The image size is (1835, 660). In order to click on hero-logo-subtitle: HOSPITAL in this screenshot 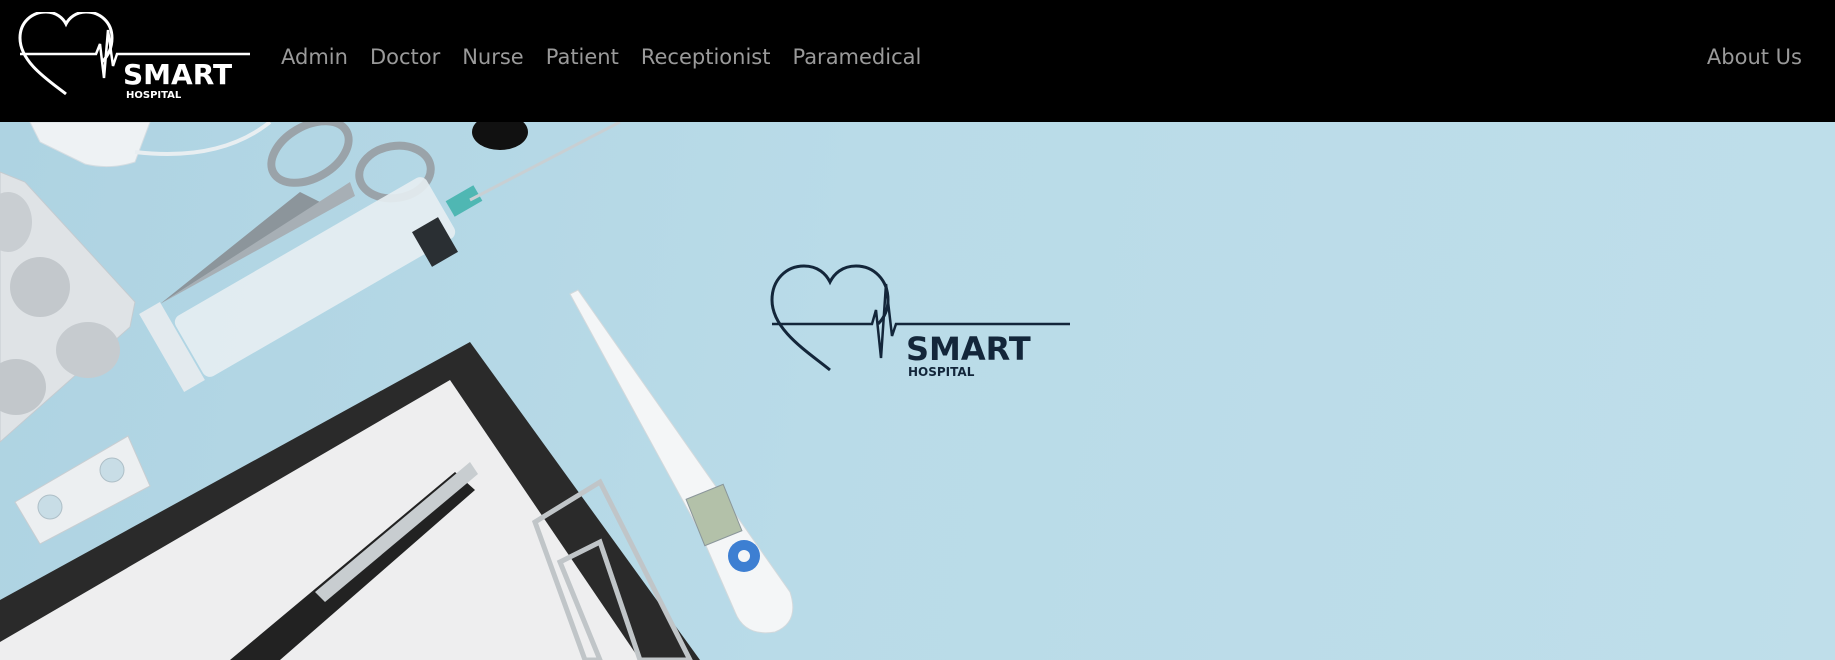, I will do `click(941, 372)`.